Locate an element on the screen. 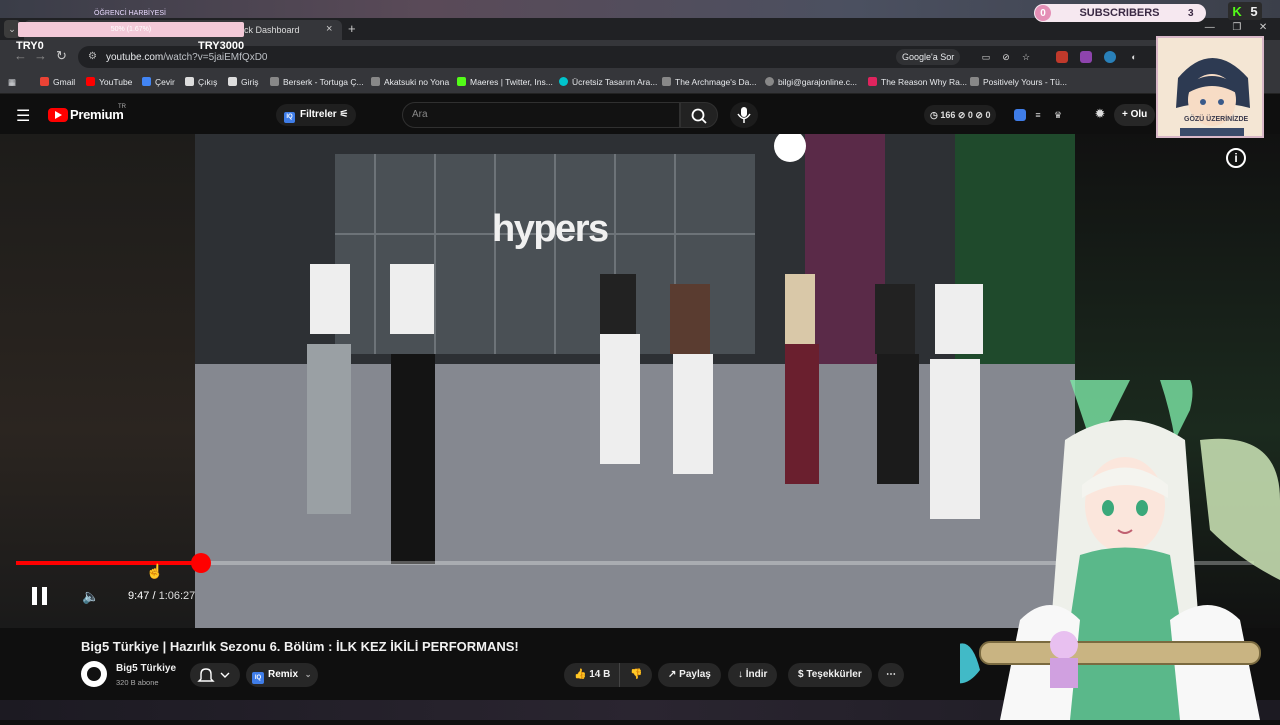 Image resolution: width=1280 pixels, height=725 pixels. search-input is located at coordinates (541, 115).